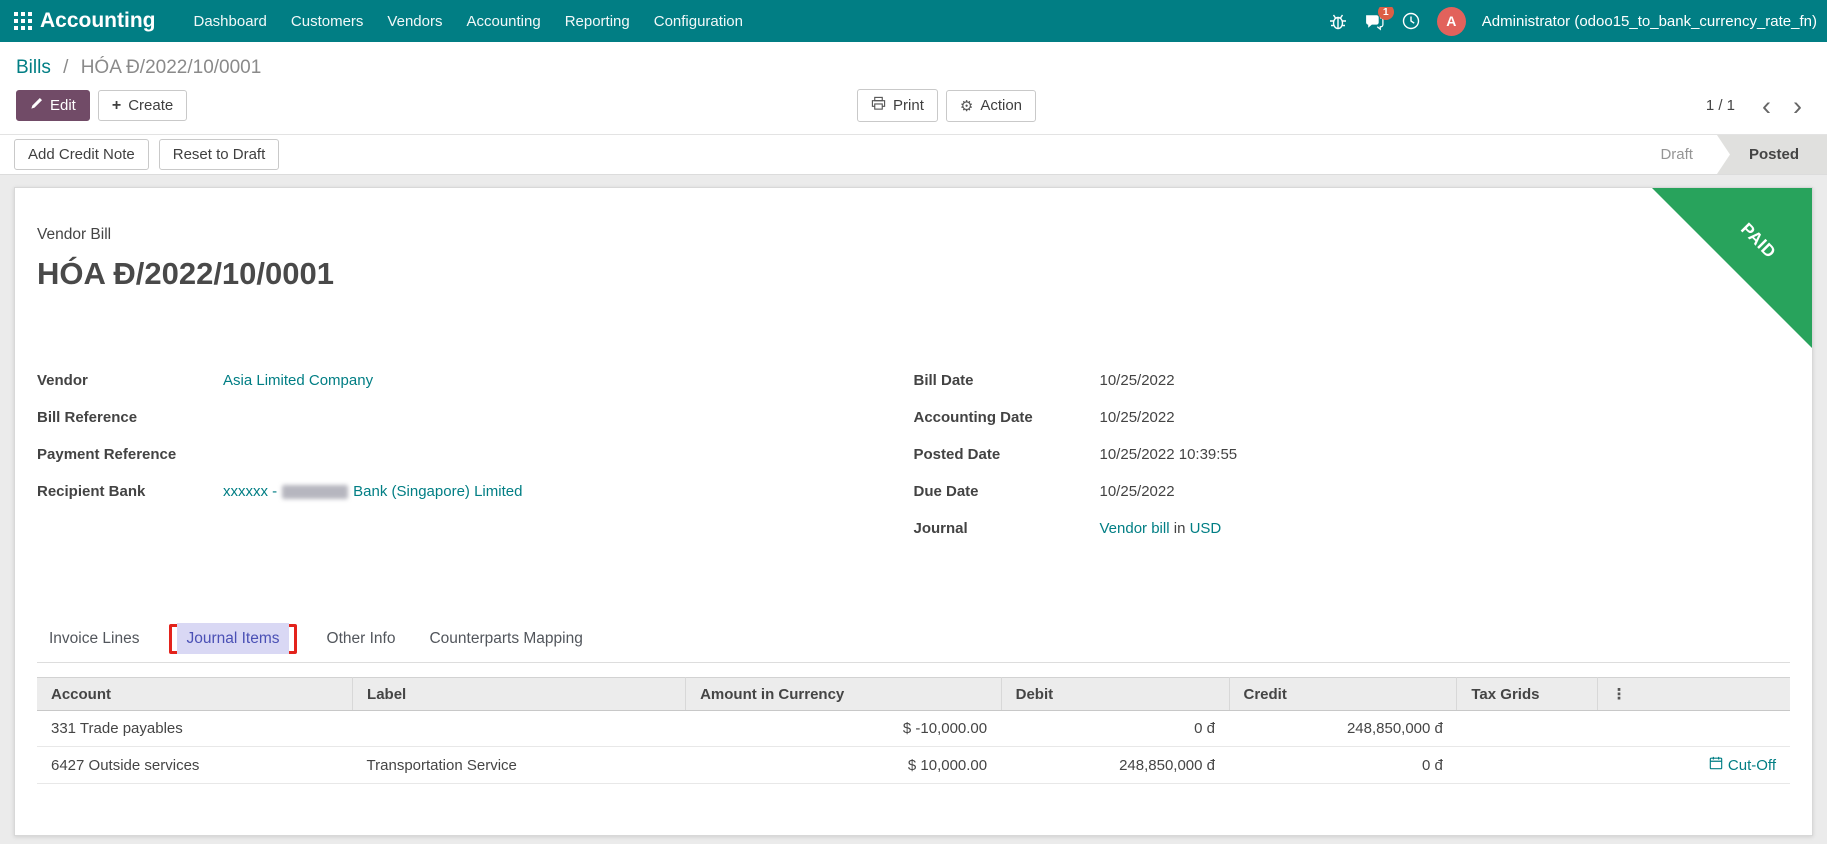 The height and width of the screenshot is (844, 1827). Describe the element at coordinates (1206, 528) in the screenshot. I see `journal-currency-link: USD` at that location.